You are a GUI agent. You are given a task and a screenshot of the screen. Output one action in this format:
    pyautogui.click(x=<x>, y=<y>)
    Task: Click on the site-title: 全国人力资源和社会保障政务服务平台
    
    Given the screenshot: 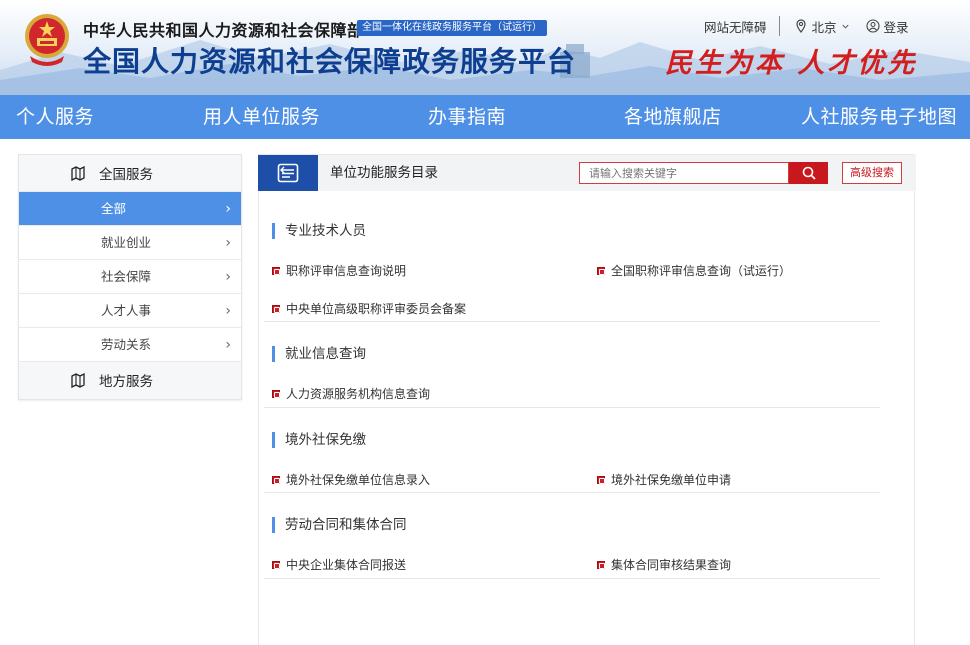 What is the action you would take?
    pyautogui.click(x=329, y=60)
    